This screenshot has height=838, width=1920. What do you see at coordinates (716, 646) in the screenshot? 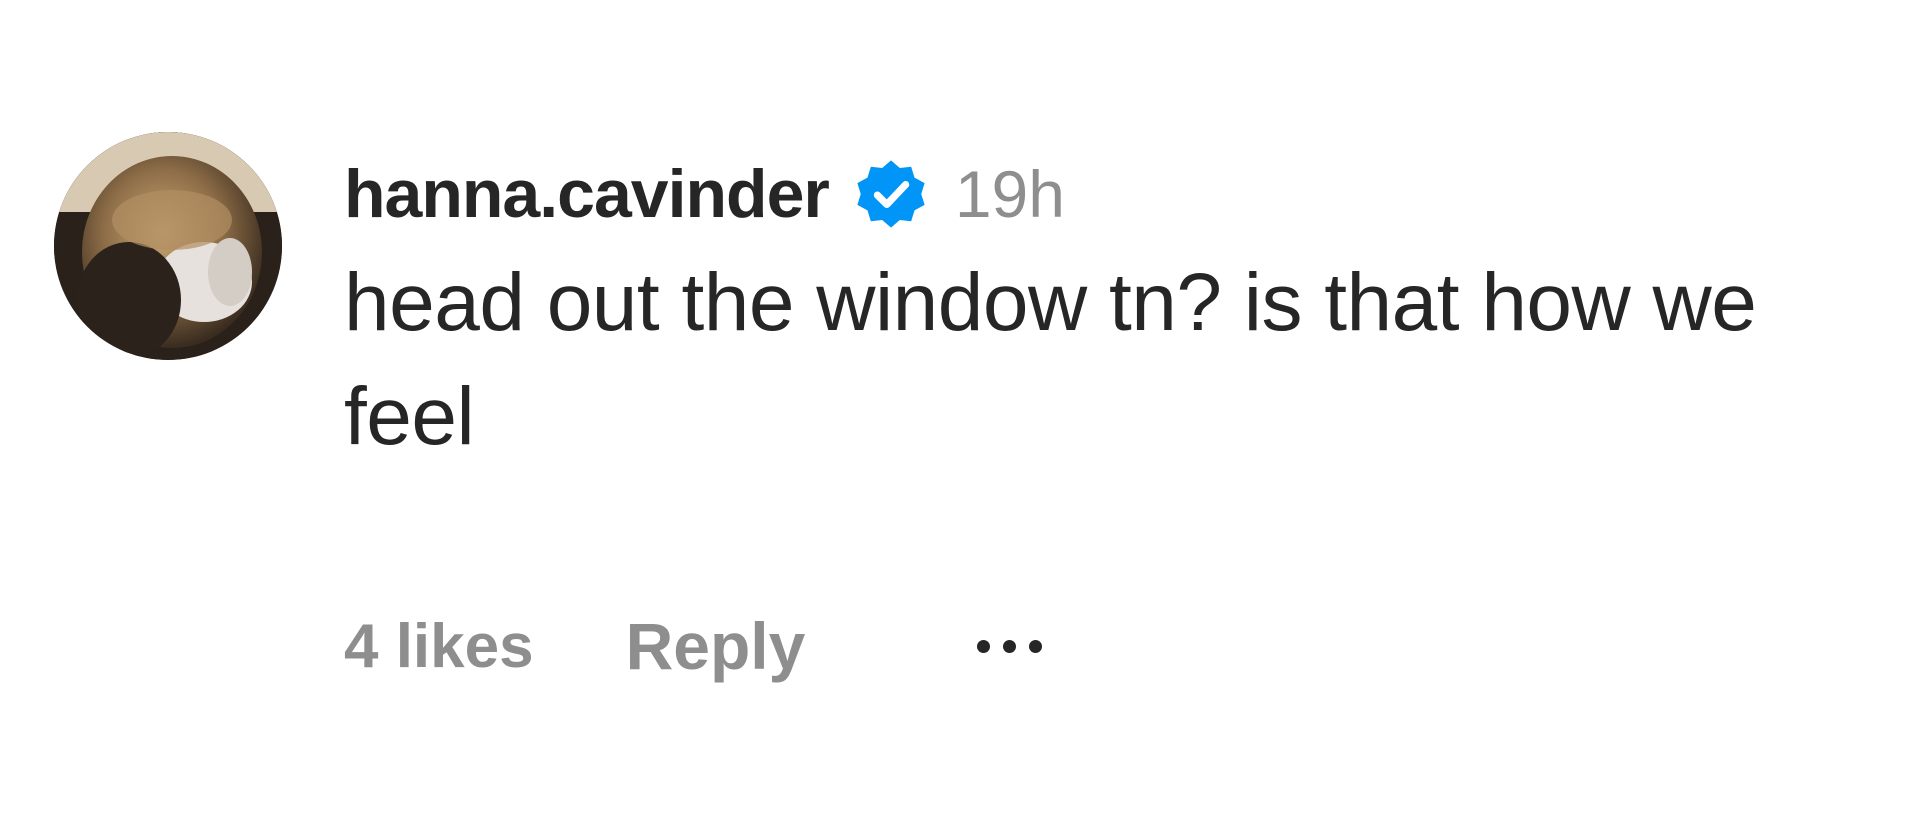
I see `reply-button: Reply` at bounding box center [716, 646].